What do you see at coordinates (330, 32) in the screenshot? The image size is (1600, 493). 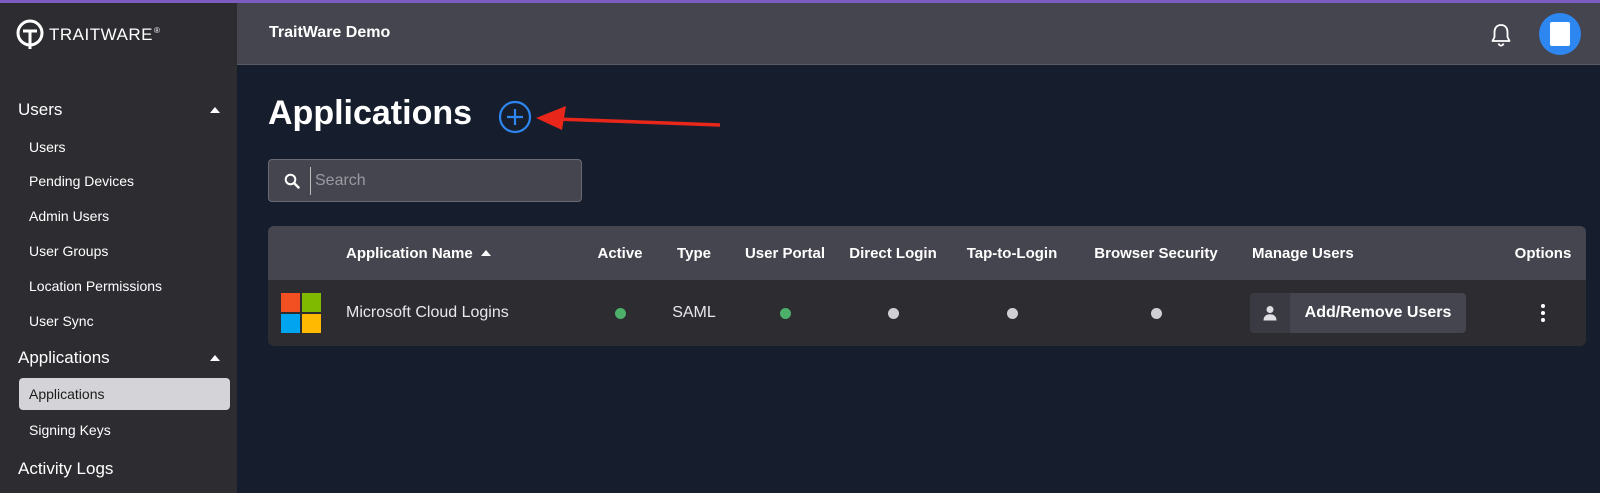 I see `org-title: TraitWare Demo` at bounding box center [330, 32].